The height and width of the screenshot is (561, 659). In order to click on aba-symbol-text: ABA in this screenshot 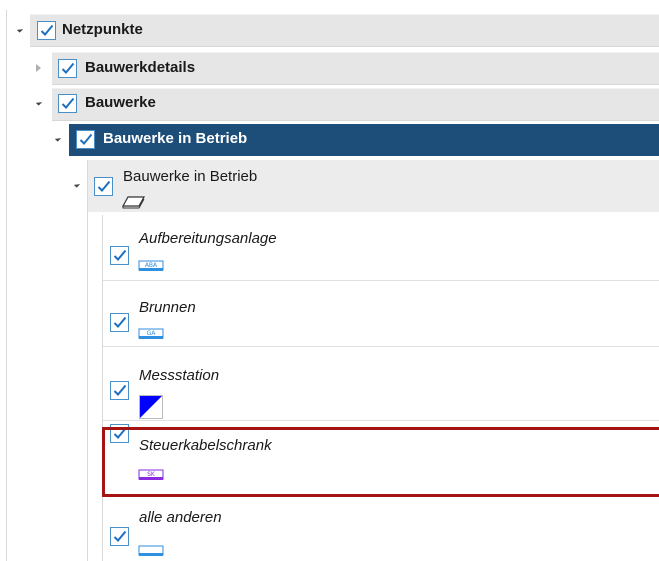, I will do `click(151, 265)`.